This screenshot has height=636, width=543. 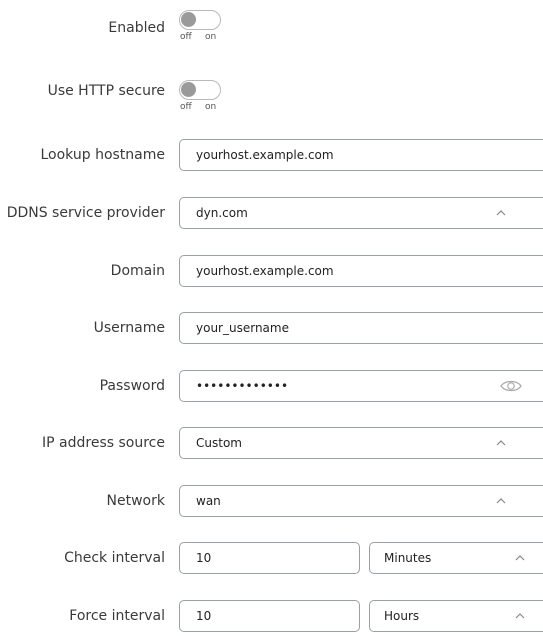 I want to click on force-interval-row: Force interval 10 Hours, so click(x=271, y=616).